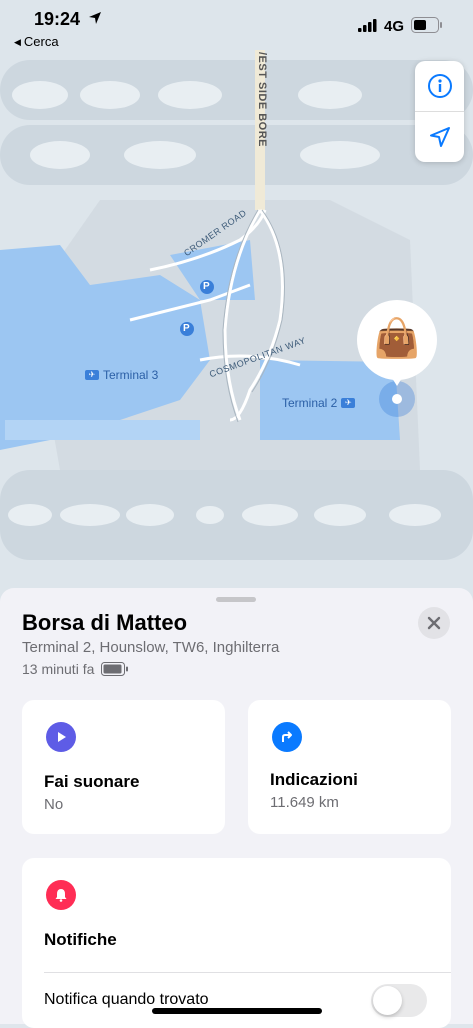 Image resolution: width=473 pixels, height=1028 pixels. What do you see at coordinates (41, 41) in the screenshot?
I see `back-link-label: Cerca` at bounding box center [41, 41].